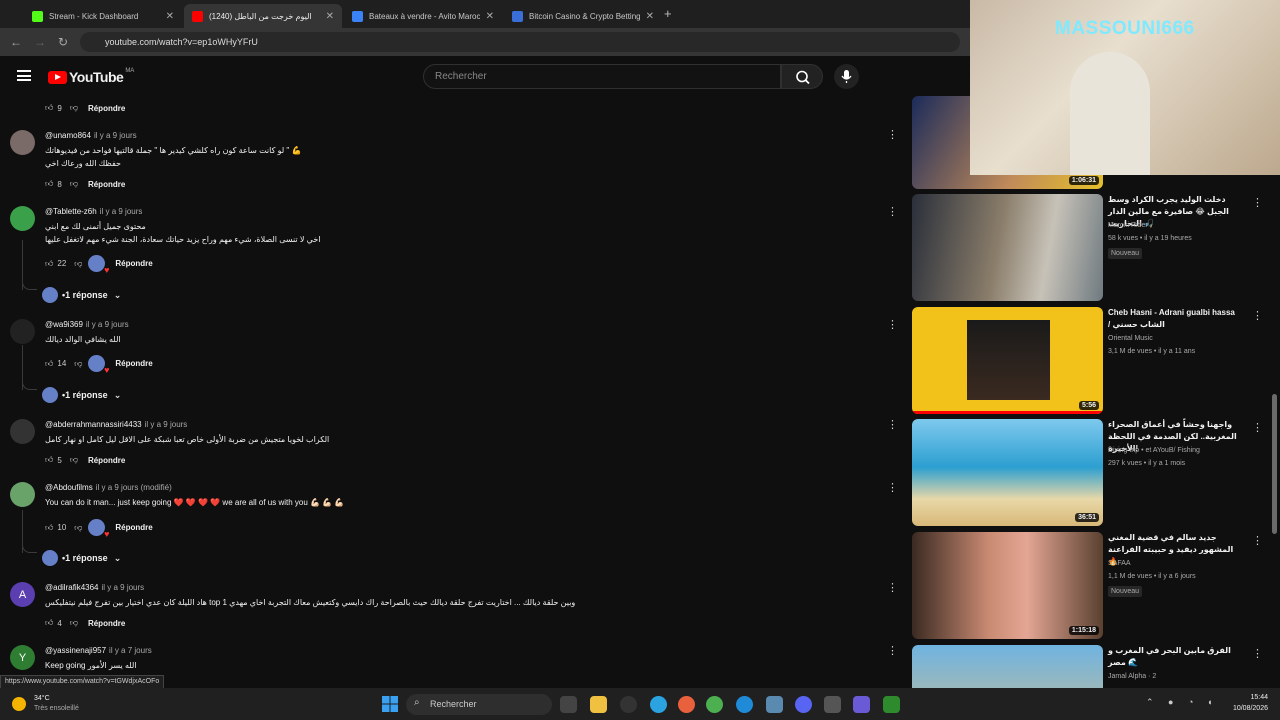 The height and width of the screenshot is (720, 1280). I want to click on tab-kick: Stream - Kick Dashboard ✕, so click(103, 16).